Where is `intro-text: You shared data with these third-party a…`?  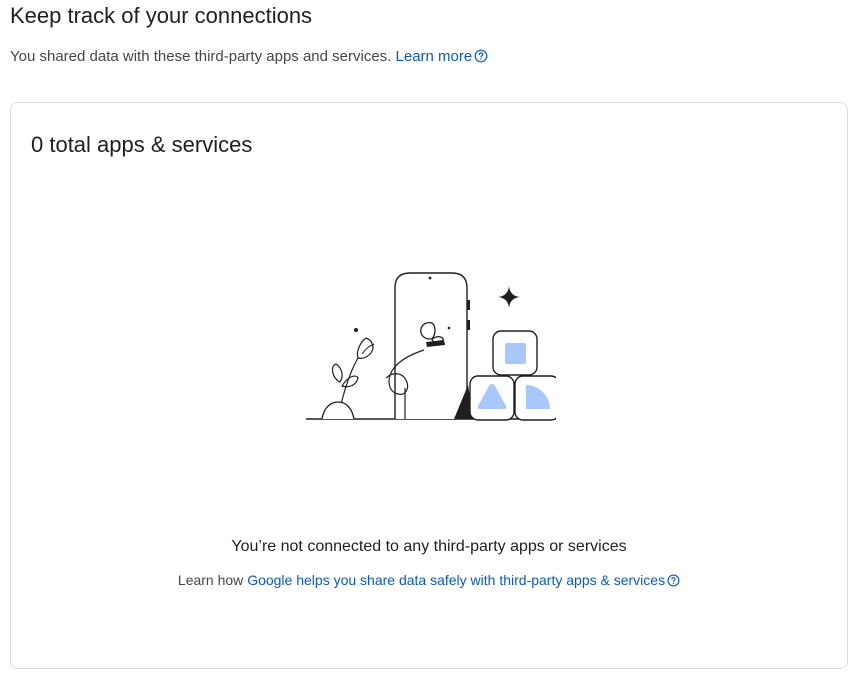 intro-text: You shared data with these third-party a… is located at coordinates (249, 57).